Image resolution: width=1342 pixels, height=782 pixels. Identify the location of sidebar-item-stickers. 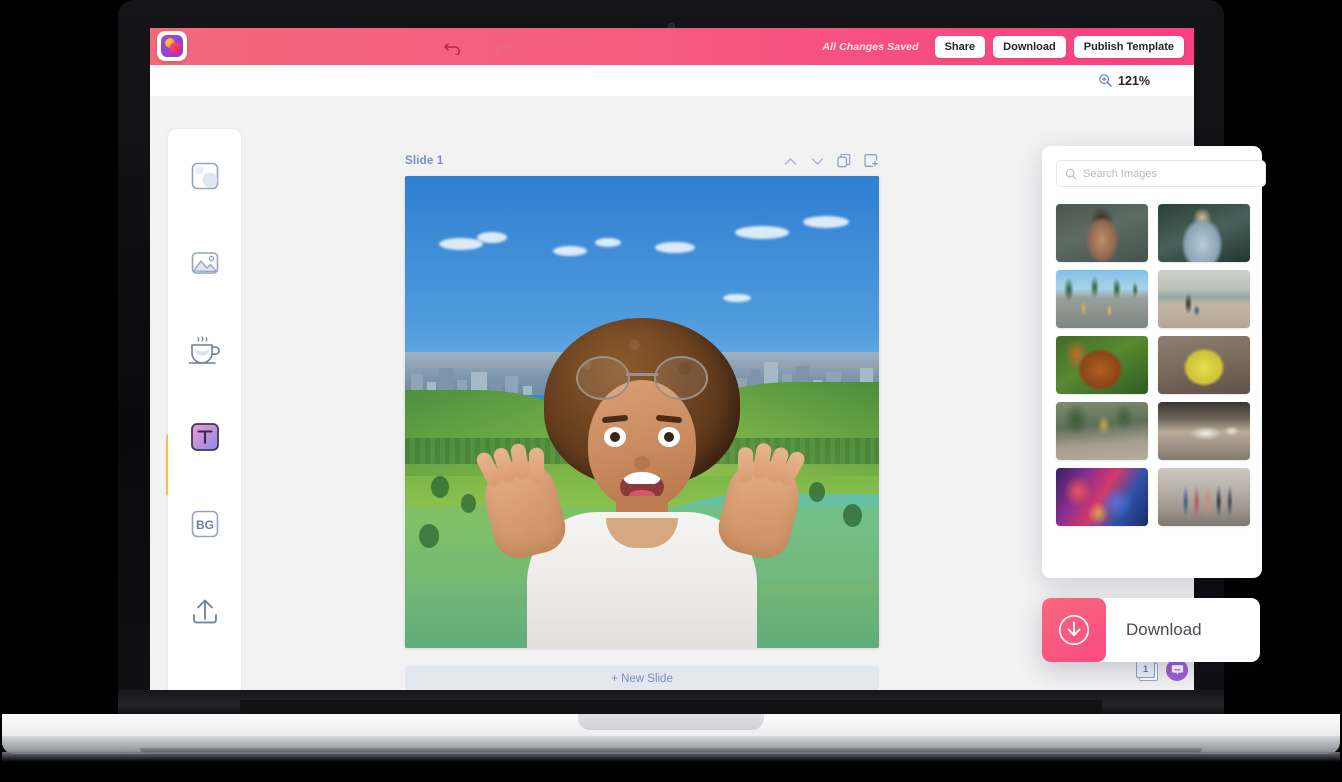
(205, 350).